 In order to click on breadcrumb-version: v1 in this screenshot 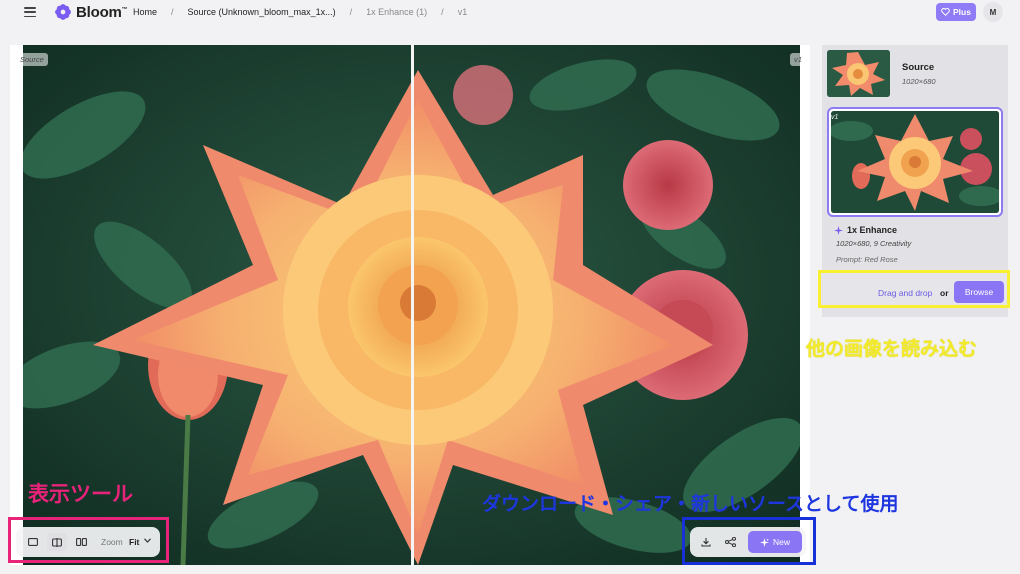, I will do `click(462, 12)`.